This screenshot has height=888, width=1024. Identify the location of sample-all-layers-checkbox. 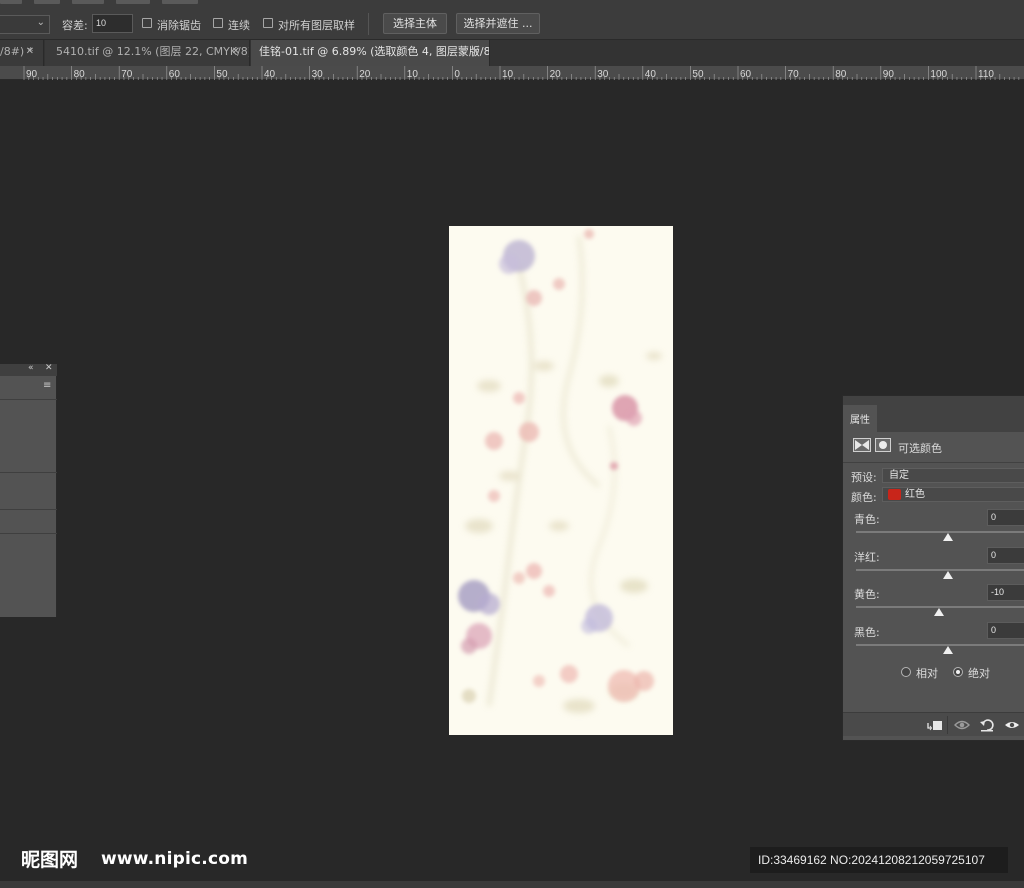
(268, 23).